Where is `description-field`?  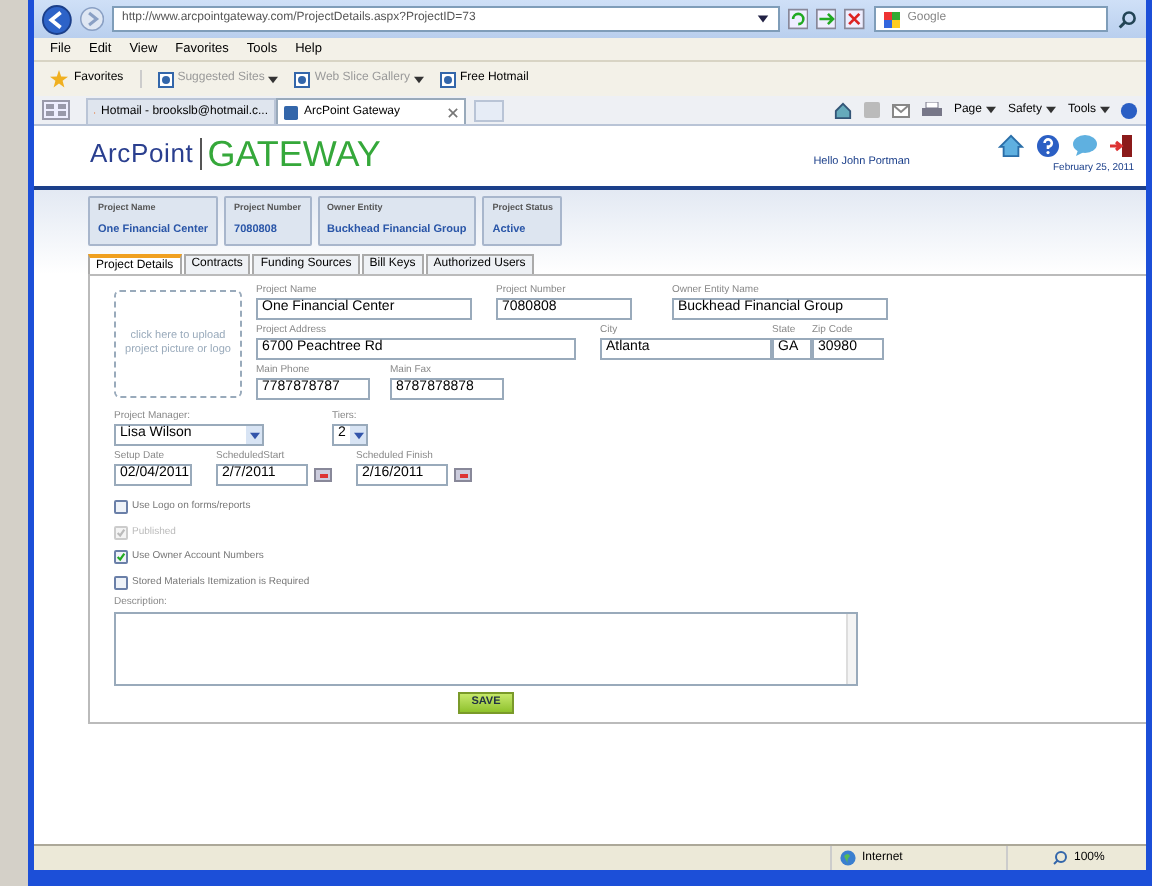 description-field is located at coordinates (486, 648).